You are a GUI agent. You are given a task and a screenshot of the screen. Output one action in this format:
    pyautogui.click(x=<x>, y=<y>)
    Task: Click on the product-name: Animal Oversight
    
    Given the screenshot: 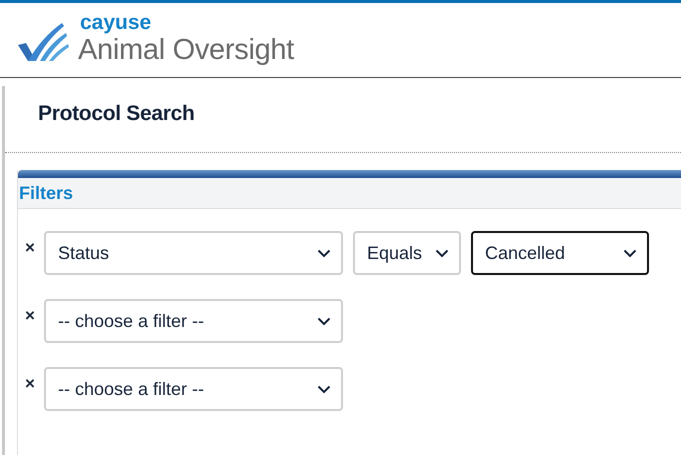 What is the action you would take?
    pyautogui.click(x=186, y=50)
    